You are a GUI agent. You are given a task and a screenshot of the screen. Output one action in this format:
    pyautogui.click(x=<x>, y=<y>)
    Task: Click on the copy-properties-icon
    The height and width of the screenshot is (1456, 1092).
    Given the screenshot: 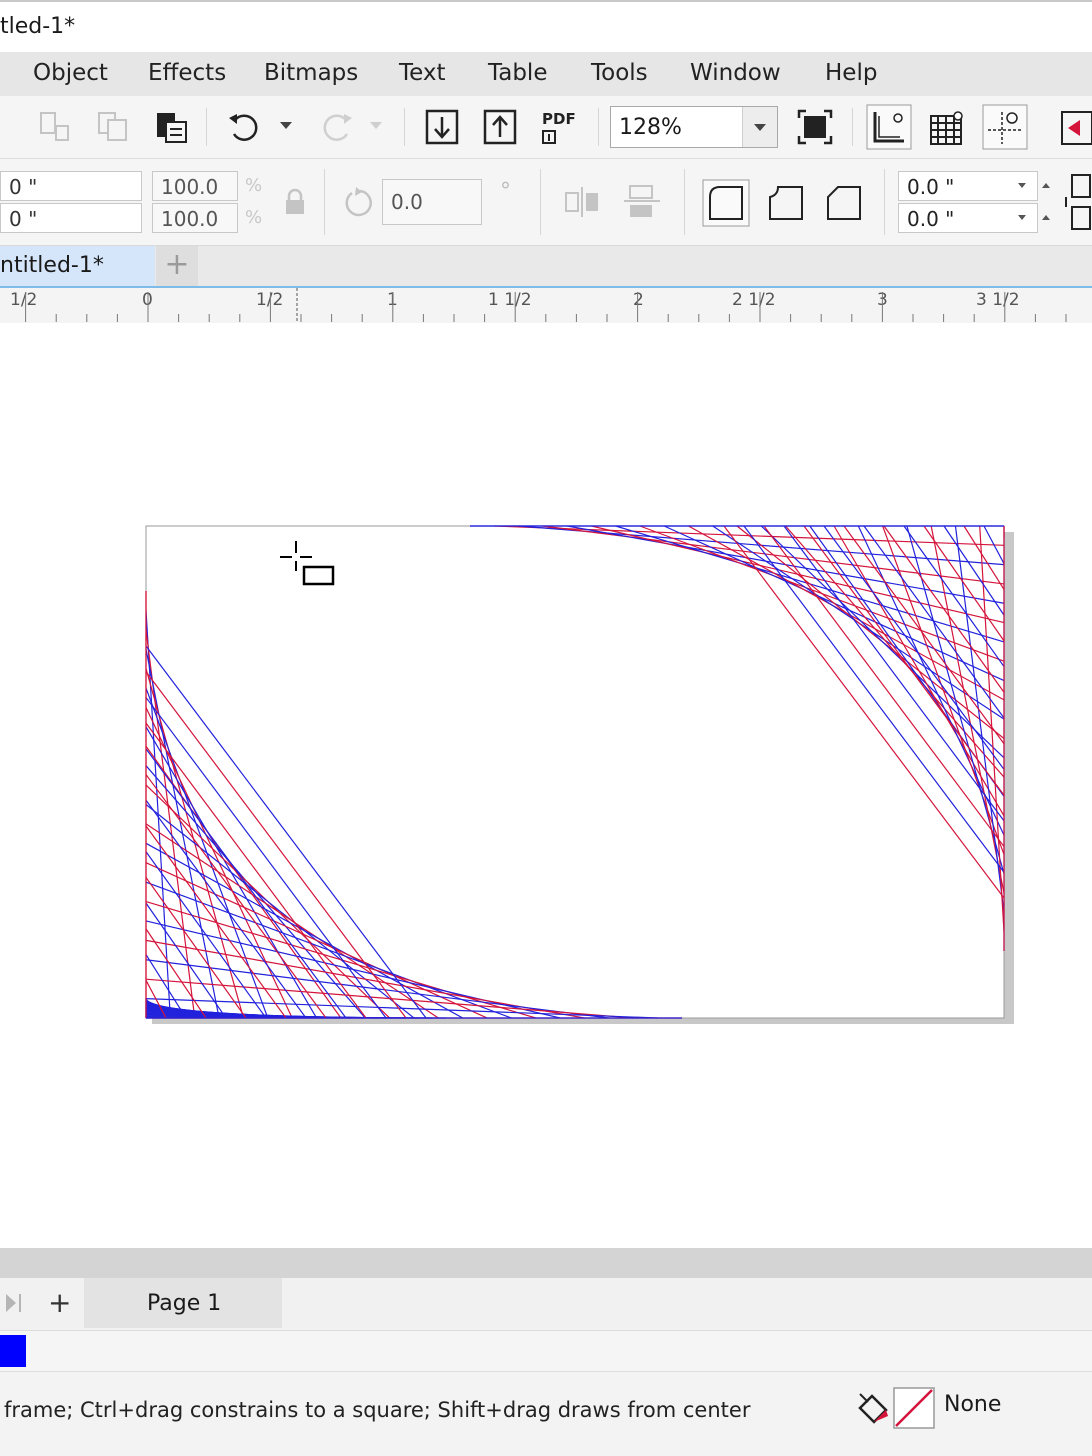 What is the action you would take?
    pyautogui.click(x=114, y=127)
    